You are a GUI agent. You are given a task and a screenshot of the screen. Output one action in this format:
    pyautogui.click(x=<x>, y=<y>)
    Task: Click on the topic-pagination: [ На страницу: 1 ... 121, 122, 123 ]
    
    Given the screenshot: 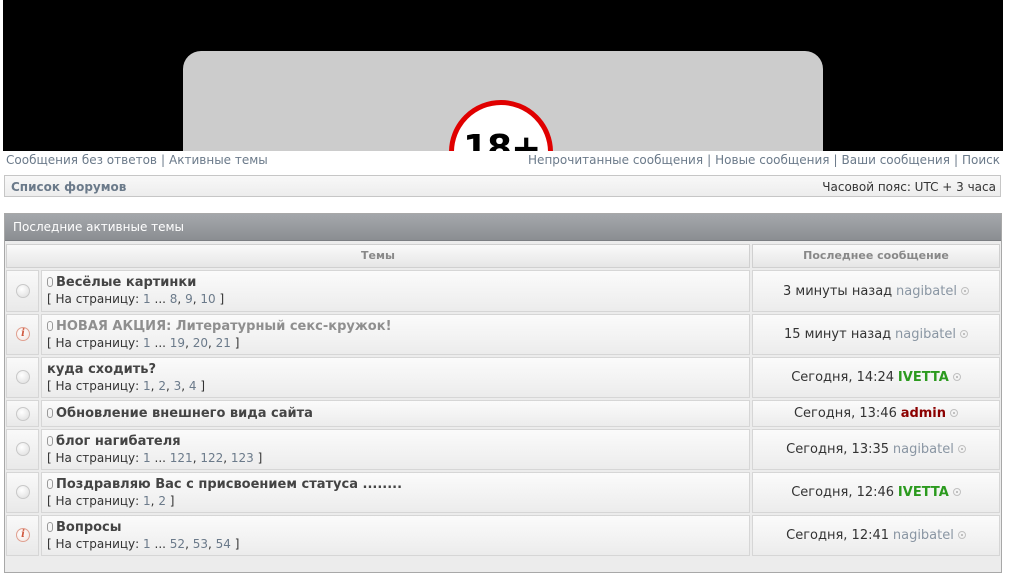 What is the action you would take?
    pyautogui.click(x=155, y=458)
    